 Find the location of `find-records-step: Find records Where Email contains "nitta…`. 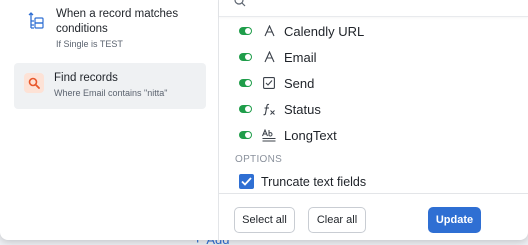

find-records-step: Find records Where Email contains "nitta… is located at coordinates (110, 86).